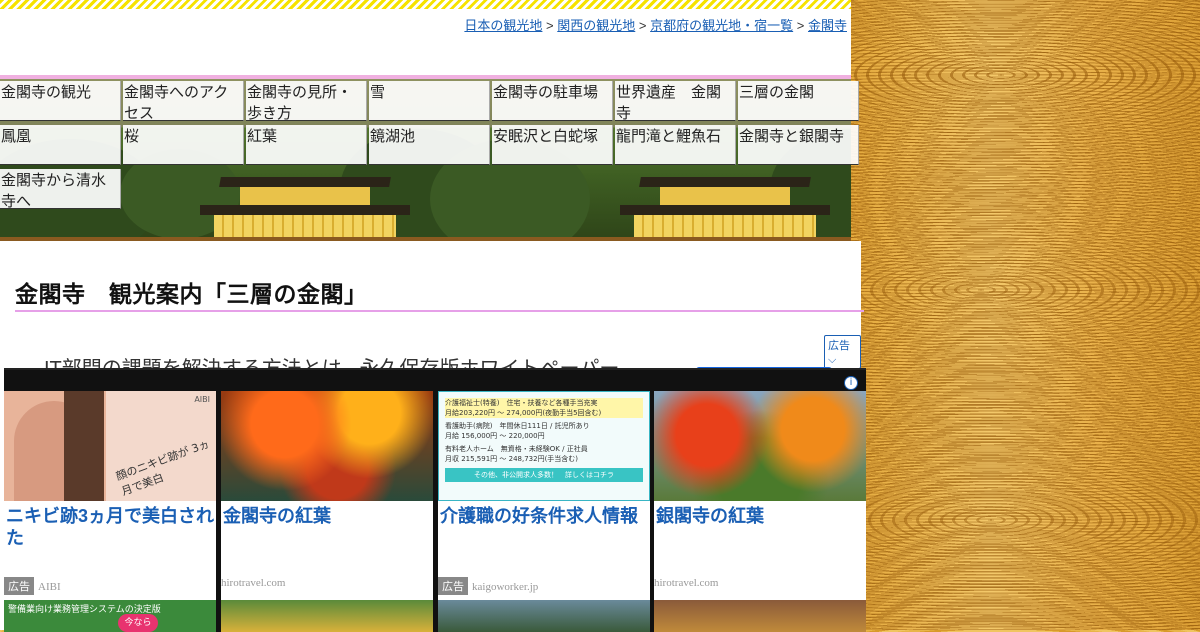  I want to click on job-line: 看護助手(病院) 年間休日111日 / 託児所あり, so click(517, 426).